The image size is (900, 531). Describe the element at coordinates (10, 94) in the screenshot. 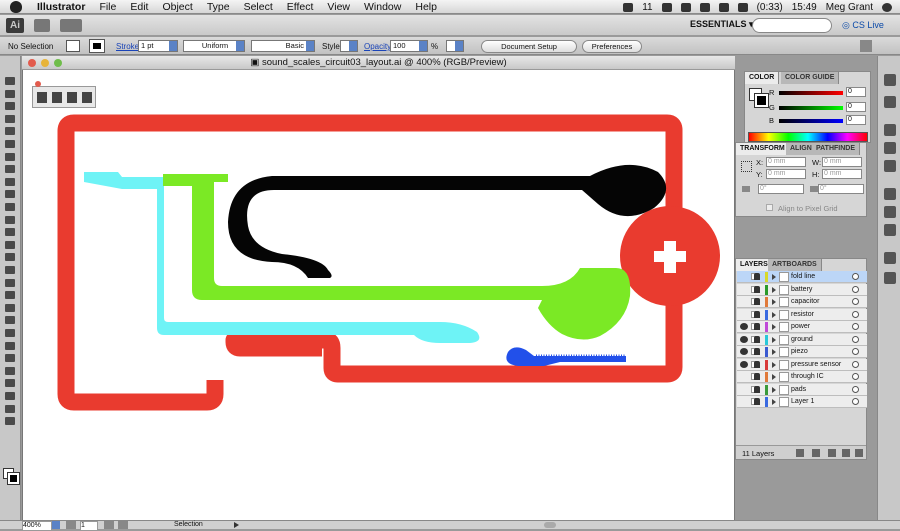

I see `direct-selection-tool-icon` at that location.